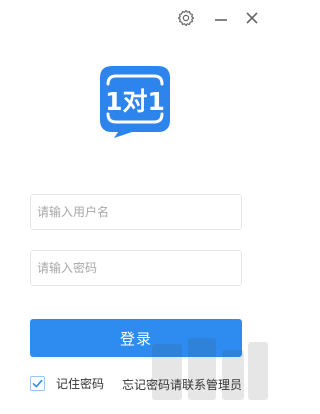  What do you see at coordinates (136, 18) in the screenshot?
I see `title-bar` at bounding box center [136, 18].